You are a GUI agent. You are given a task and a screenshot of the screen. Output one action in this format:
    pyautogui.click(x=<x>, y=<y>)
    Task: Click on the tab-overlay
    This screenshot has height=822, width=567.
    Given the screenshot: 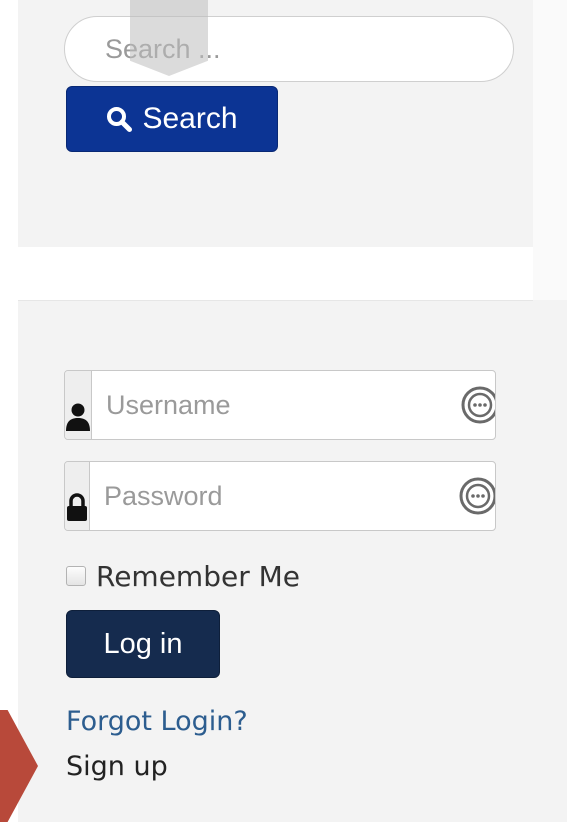 What is the action you would take?
    pyautogui.click(x=169, y=38)
    